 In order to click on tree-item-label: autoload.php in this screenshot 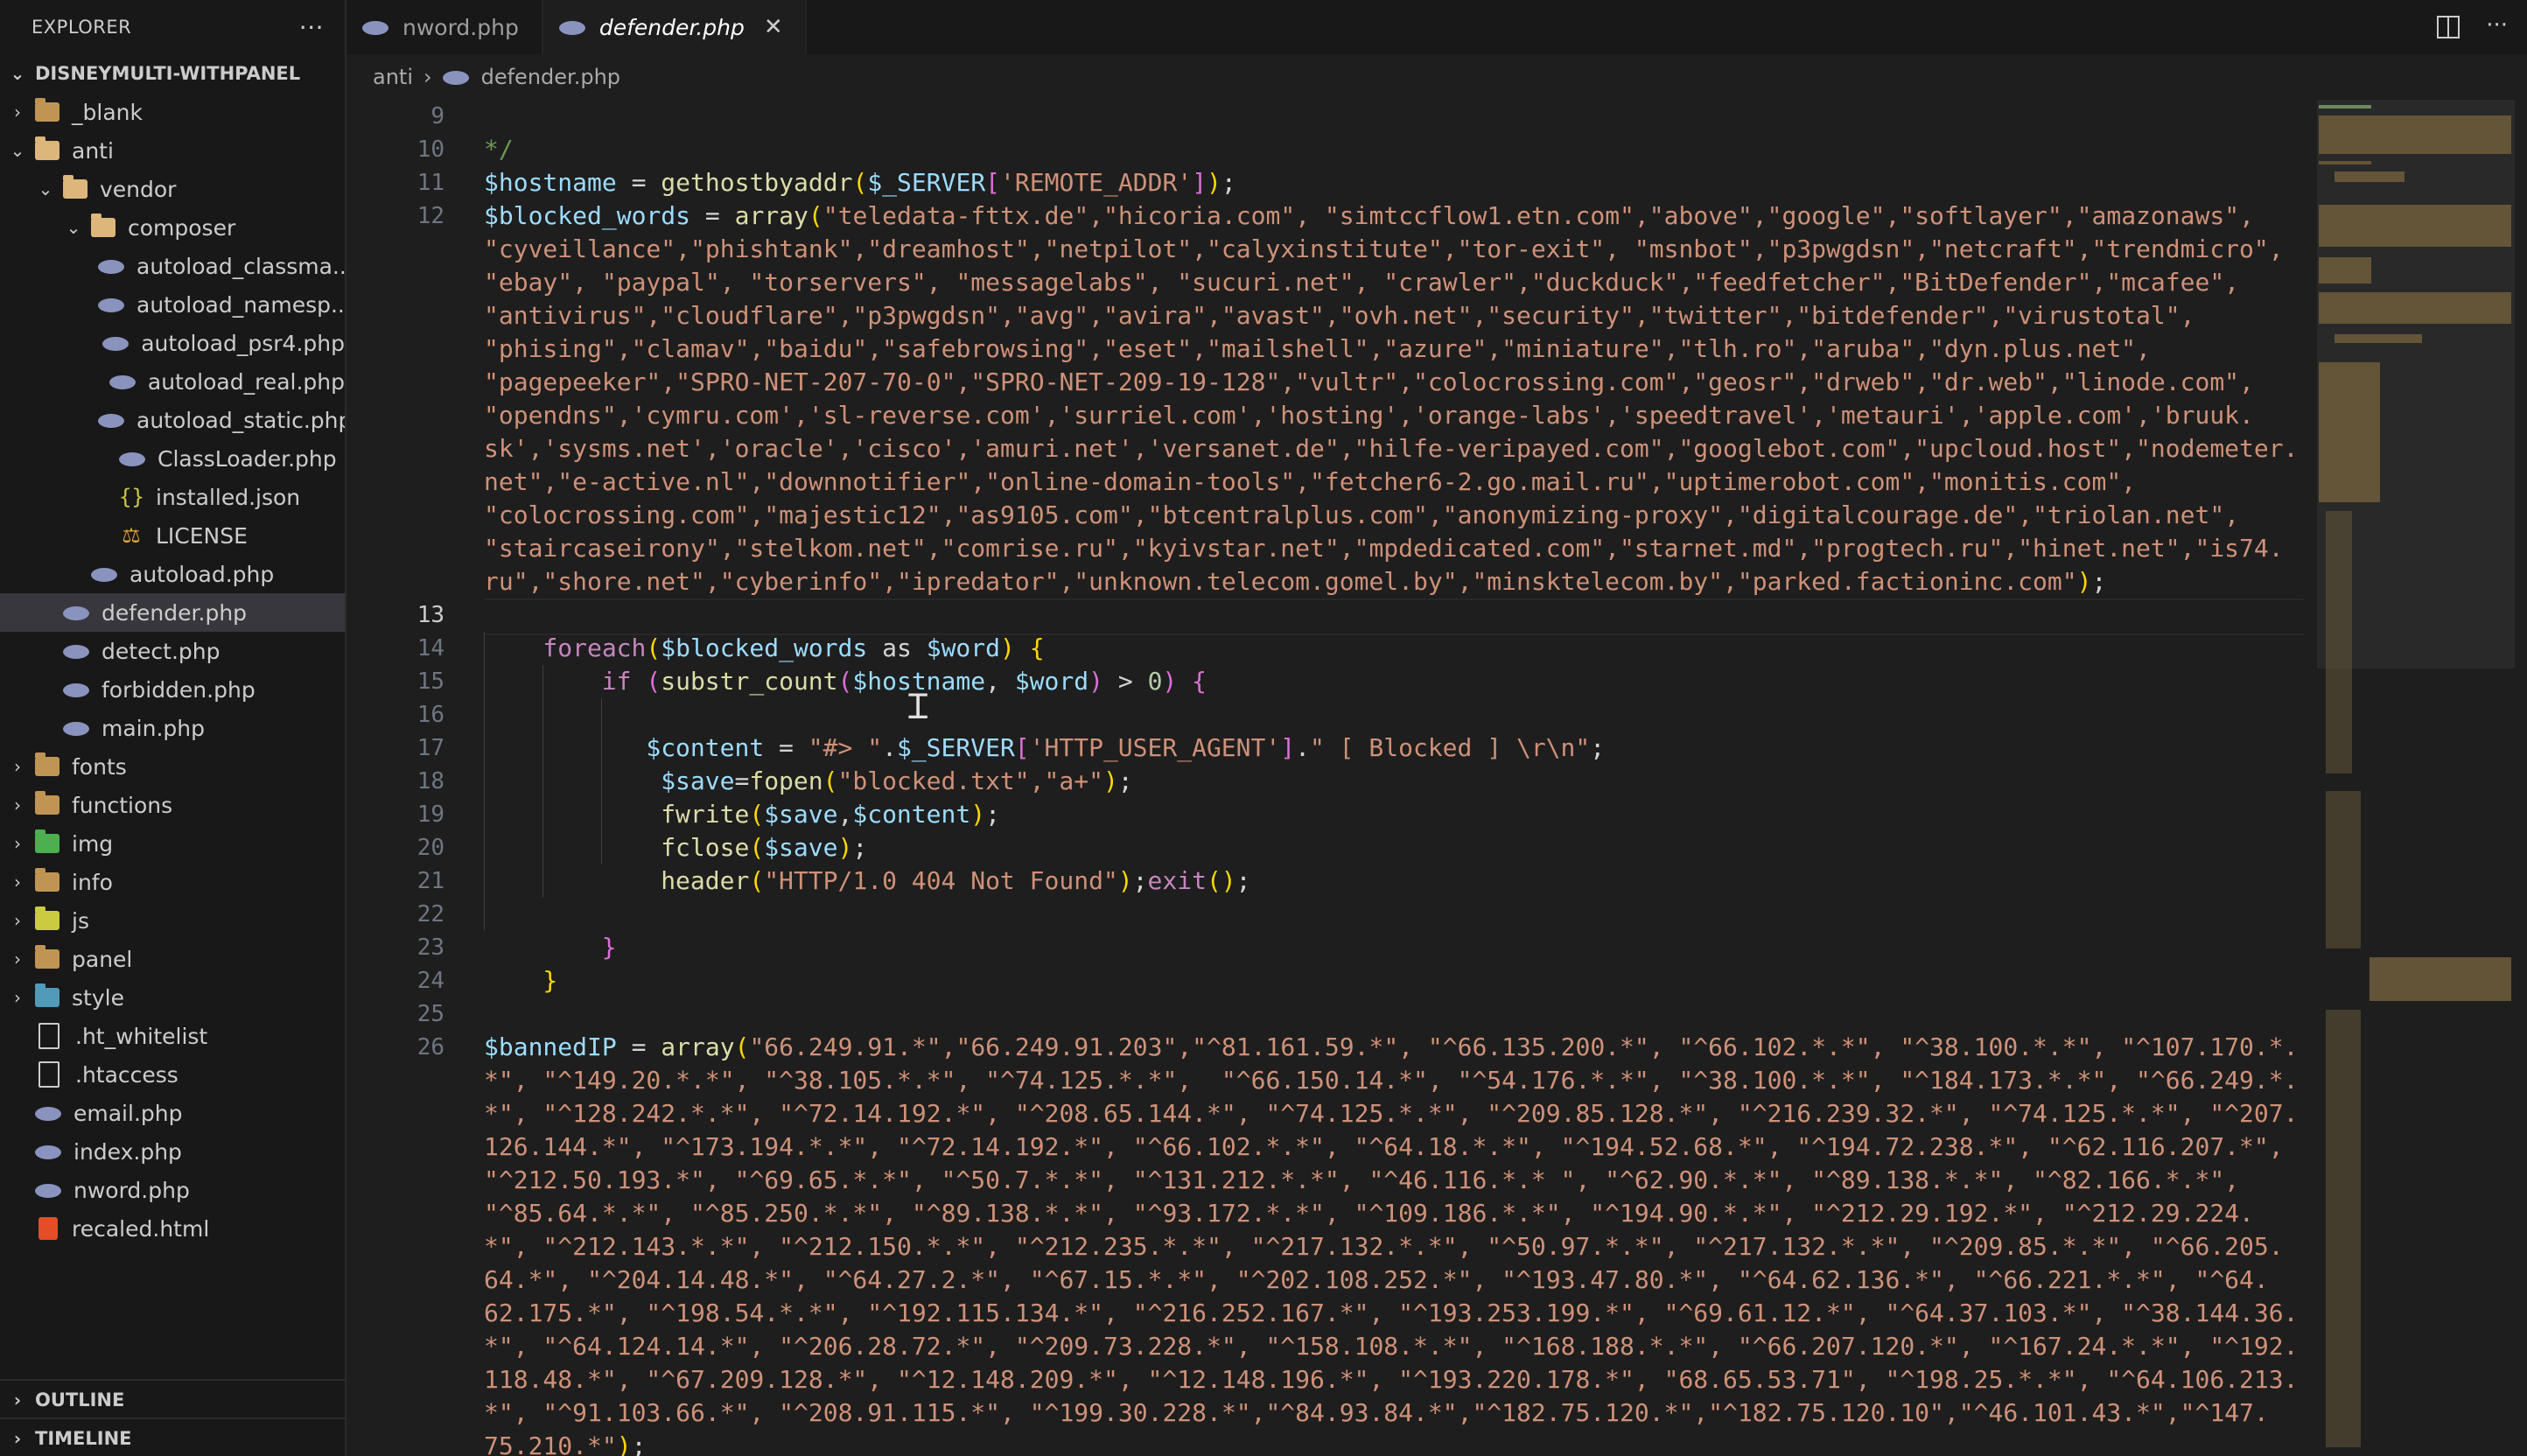, I will do `click(202, 574)`.